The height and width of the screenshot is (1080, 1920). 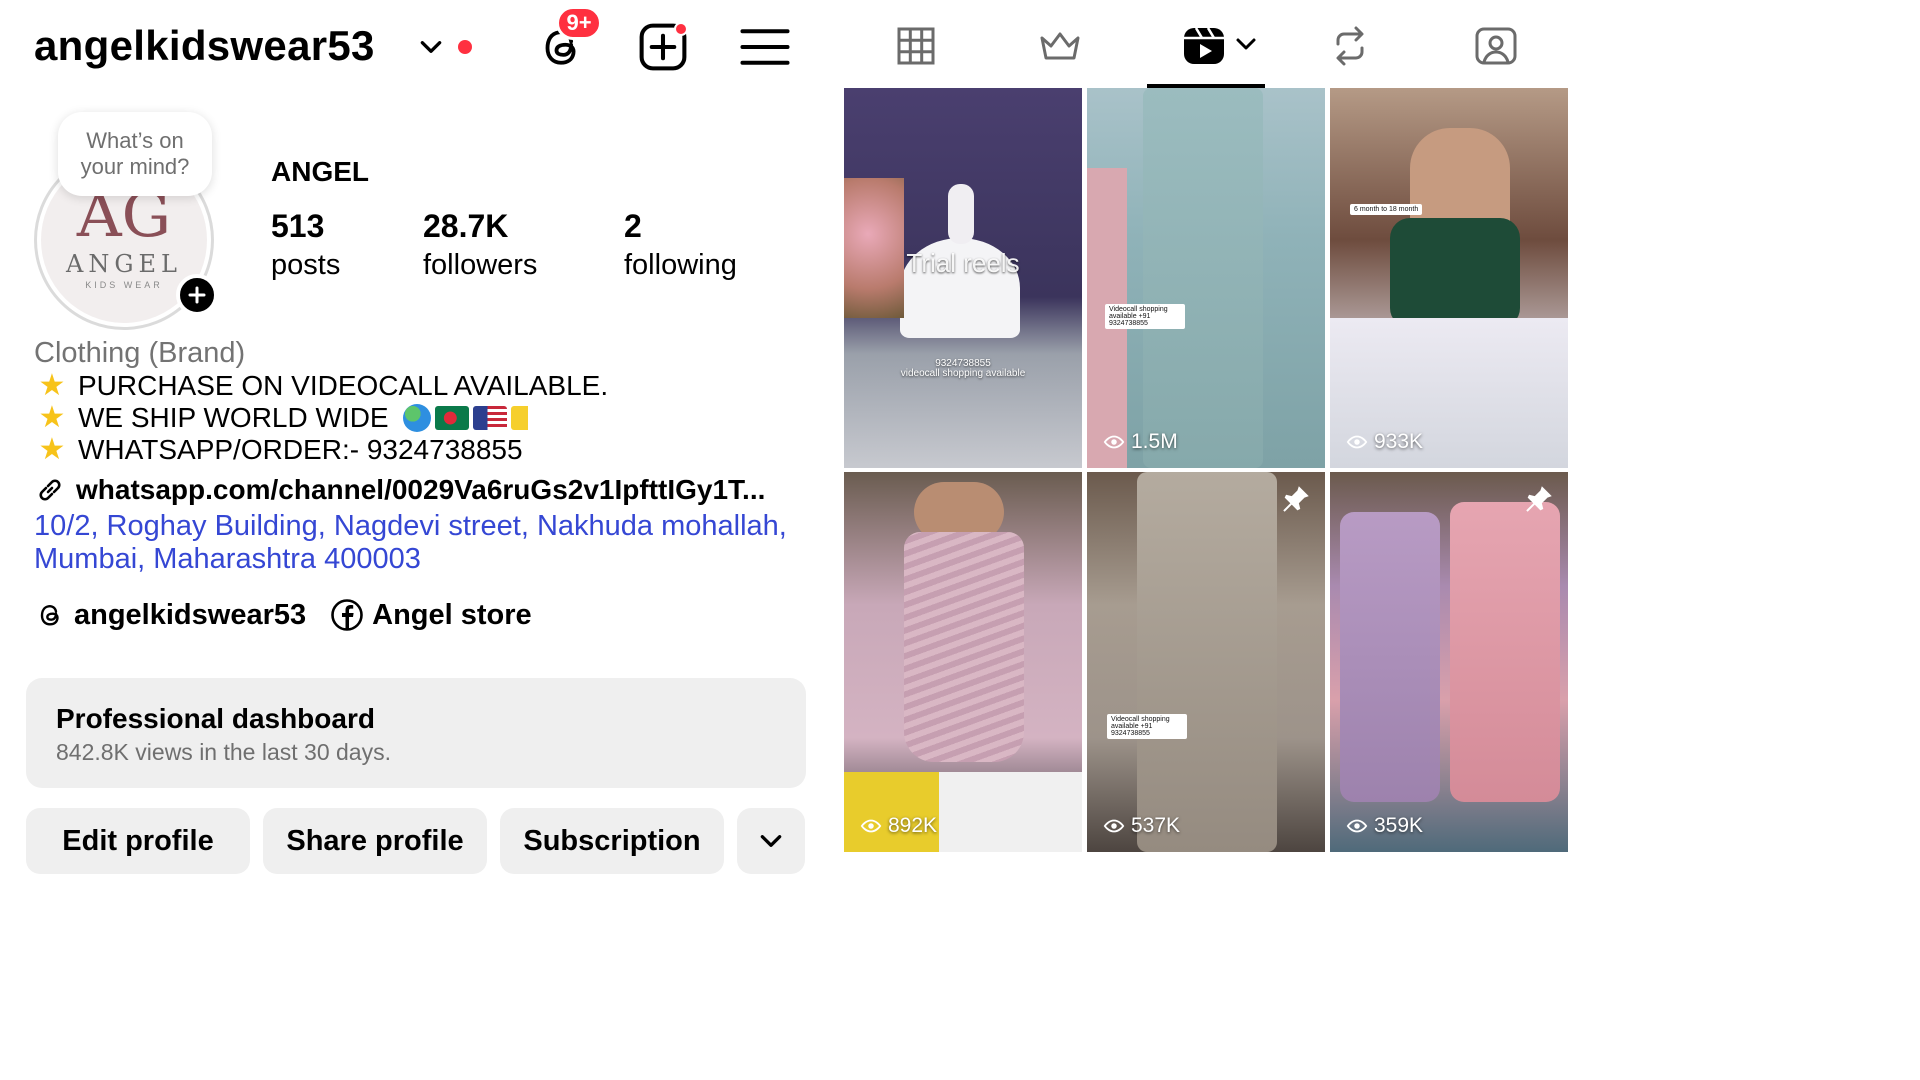 What do you see at coordinates (1060, 46) in the screenshot?
I see `subscriptions-crown-tab-icon` at bounding box center [1060, 46].